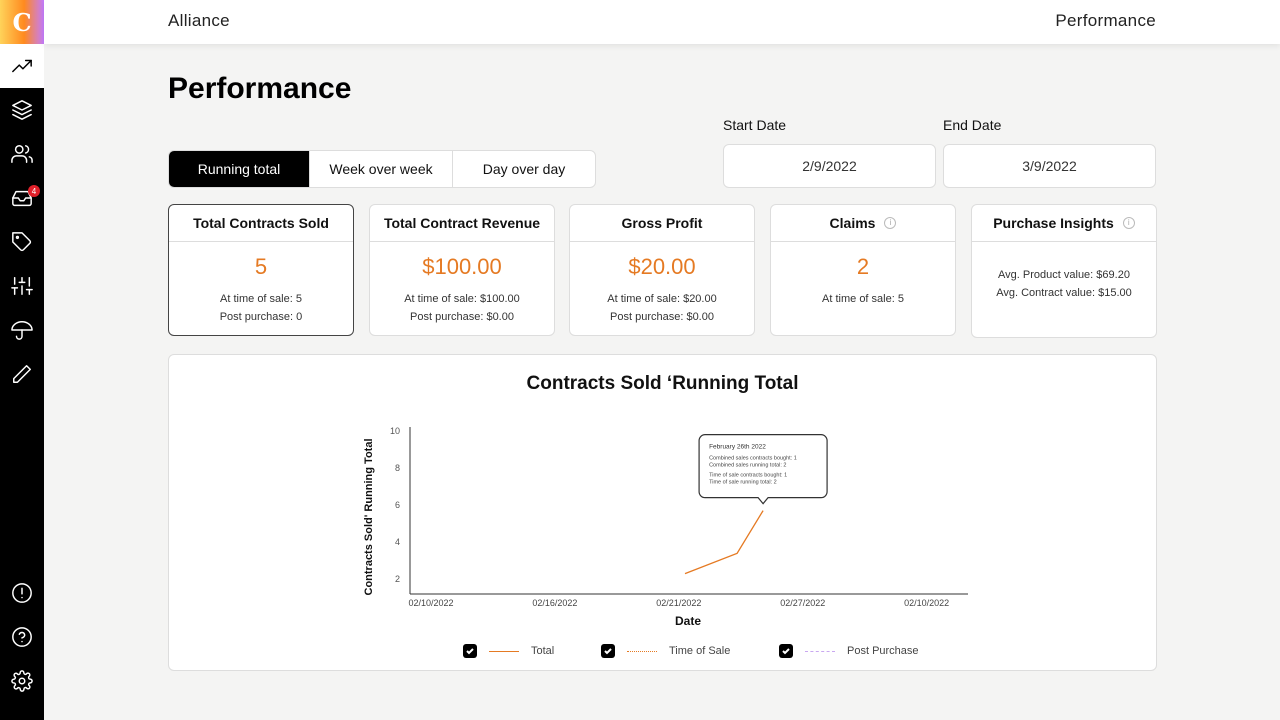 The width and height of the screenshot is (1280, 720). What do you see at coordinates (543, 651) in the screenshot?
I see `legend-label: Total` at bounding box center [543, 651].